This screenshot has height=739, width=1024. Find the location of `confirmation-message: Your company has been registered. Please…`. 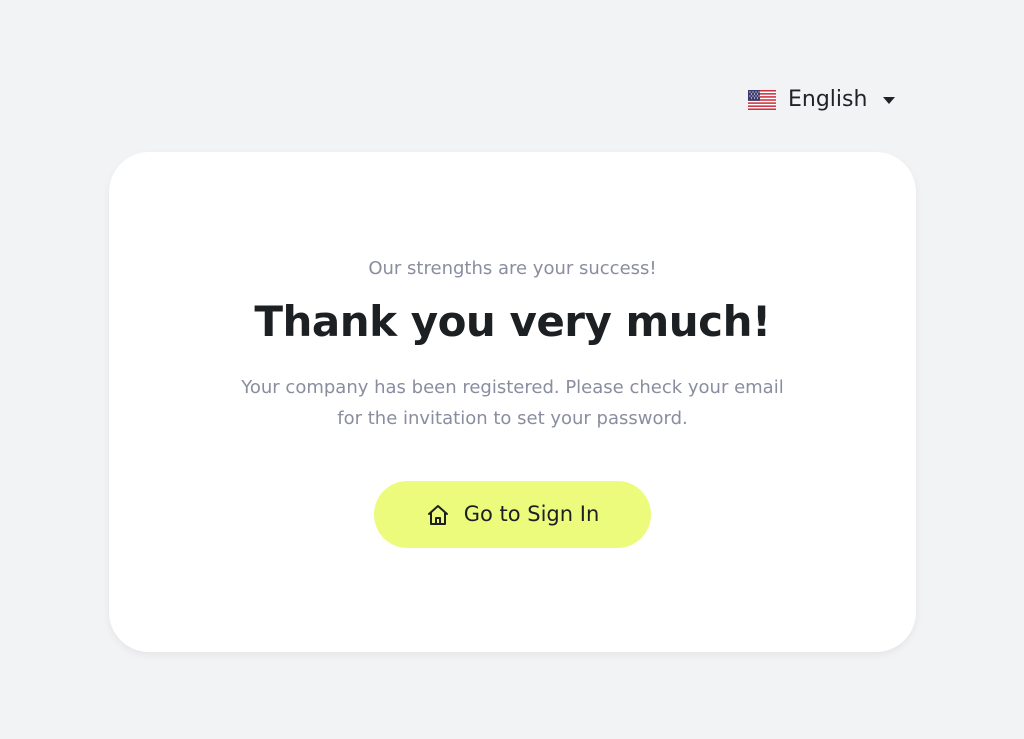

confirmation-message: Your company has been registered. Please… is located at coordinates (512, 403).